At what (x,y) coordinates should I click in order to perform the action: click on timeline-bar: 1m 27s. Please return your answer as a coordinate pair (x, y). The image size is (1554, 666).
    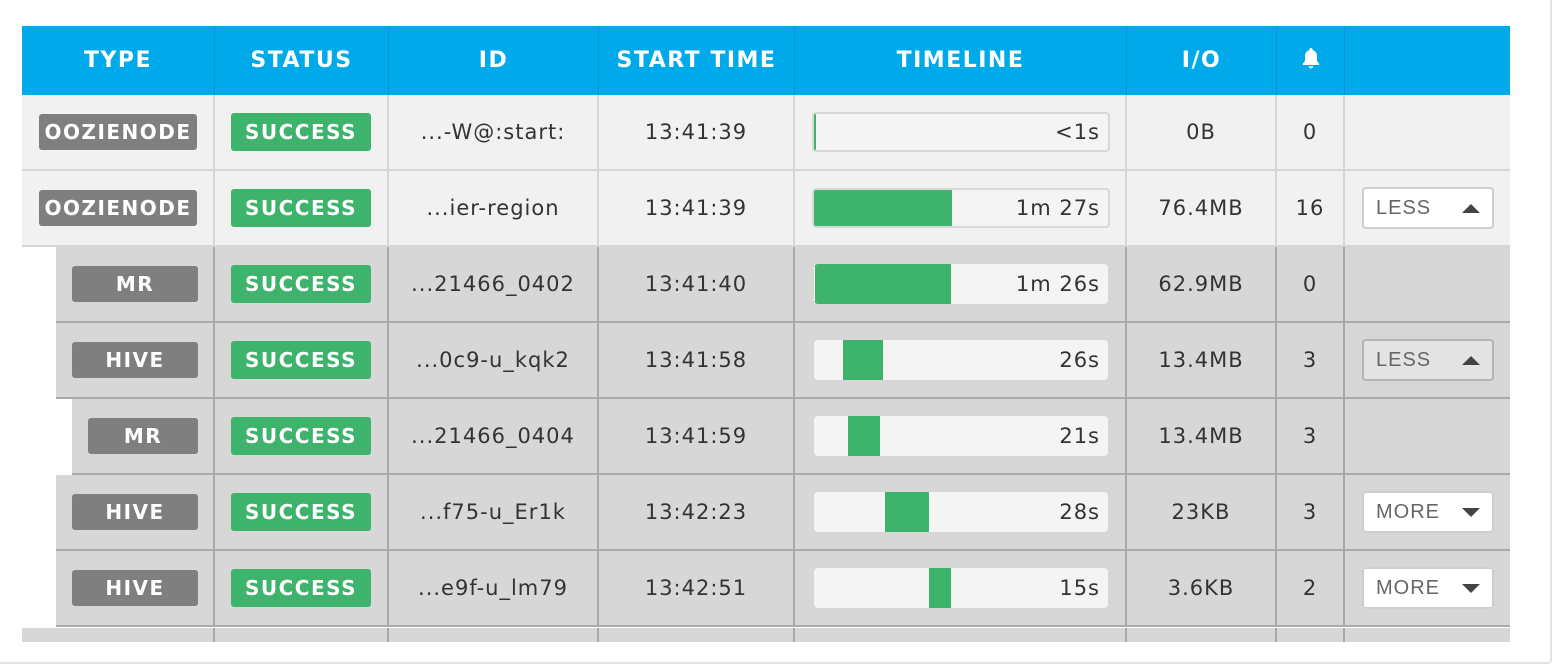
    Looking at the image, I should click on (961, 208).